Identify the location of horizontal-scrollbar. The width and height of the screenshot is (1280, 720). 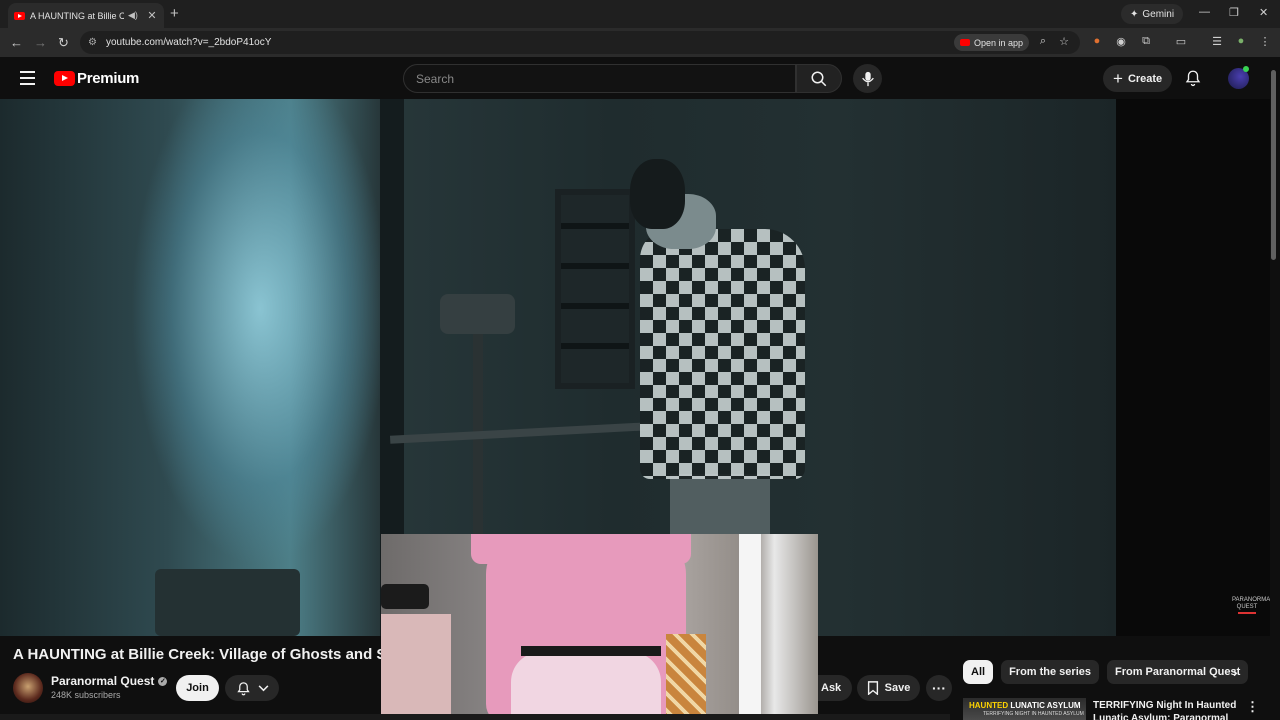
(475, 717).